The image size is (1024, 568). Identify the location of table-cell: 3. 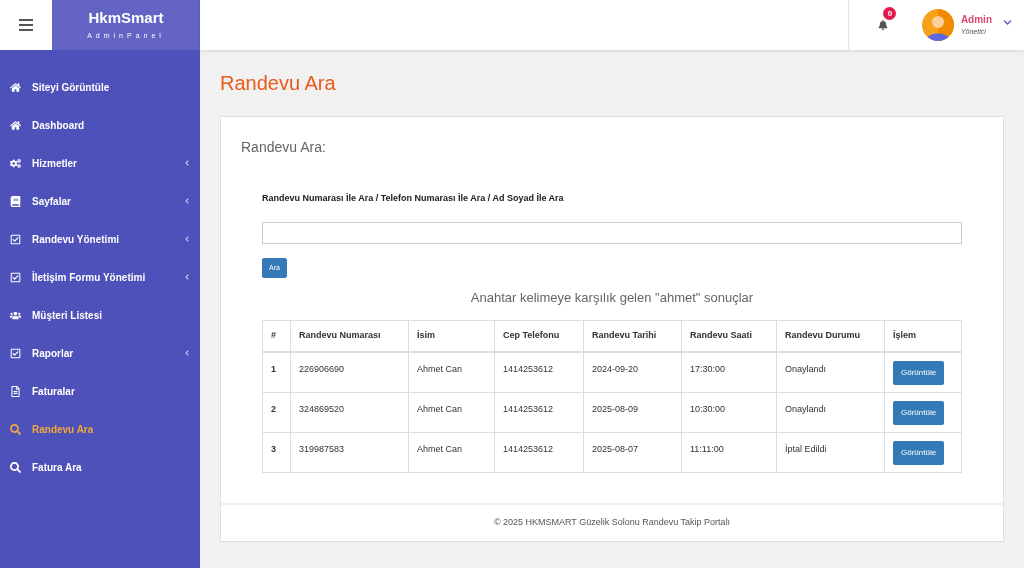
(276, 452).